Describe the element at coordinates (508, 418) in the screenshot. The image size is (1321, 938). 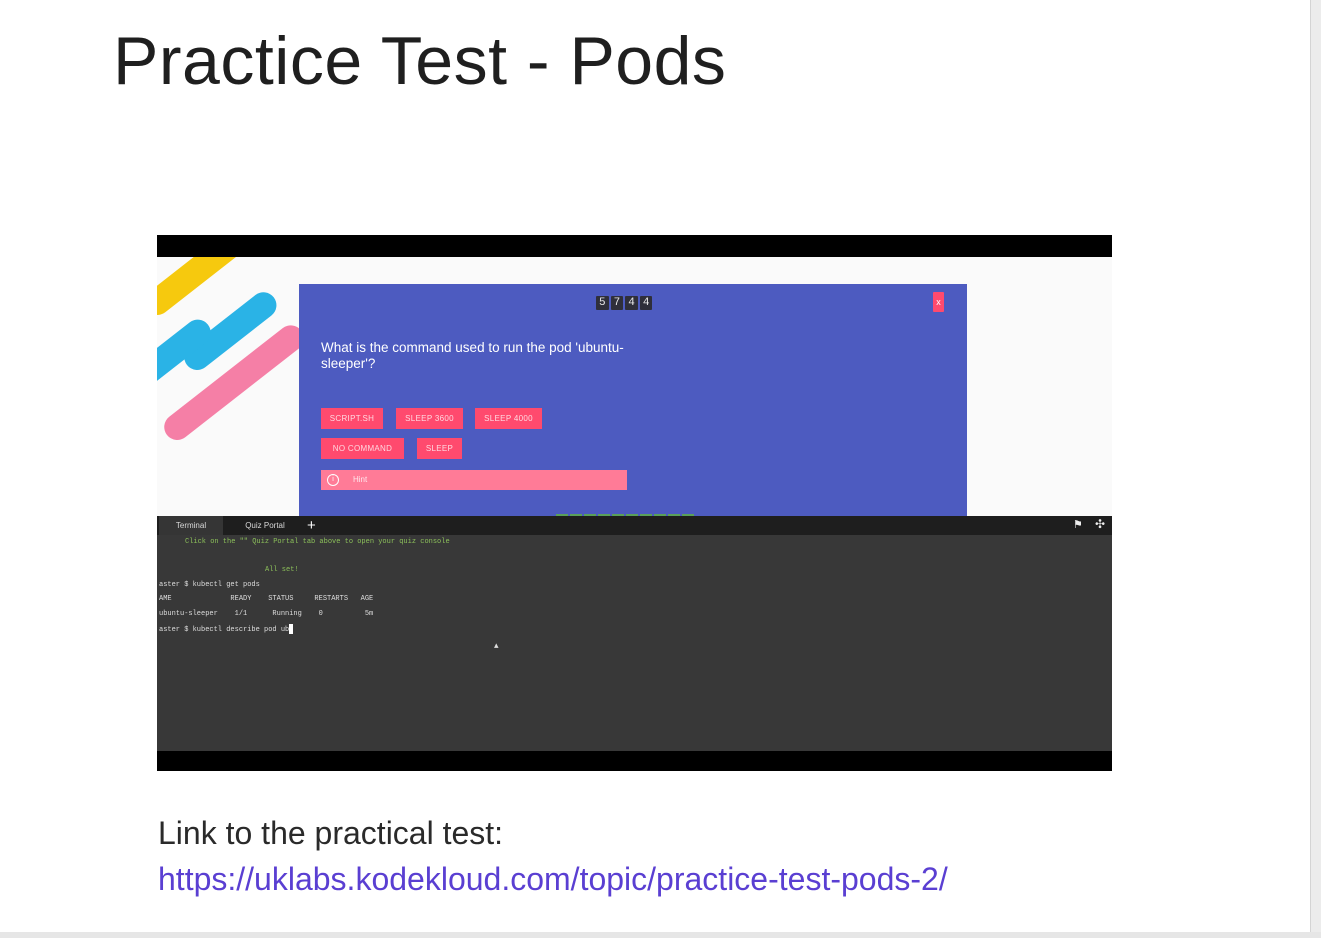
I see `answer-sleep-4000-button: SLEEP 4000` at that location.